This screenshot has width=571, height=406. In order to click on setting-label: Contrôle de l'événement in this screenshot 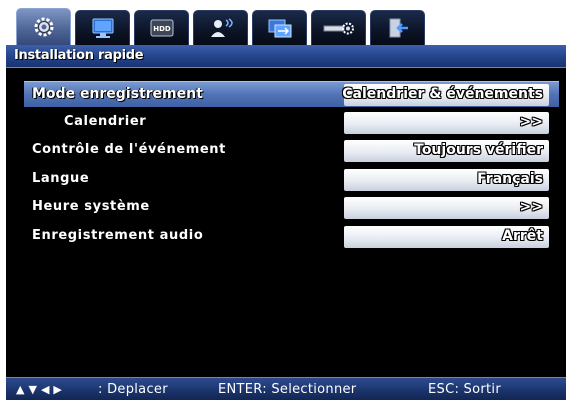, I will do `click(129, 149)`.